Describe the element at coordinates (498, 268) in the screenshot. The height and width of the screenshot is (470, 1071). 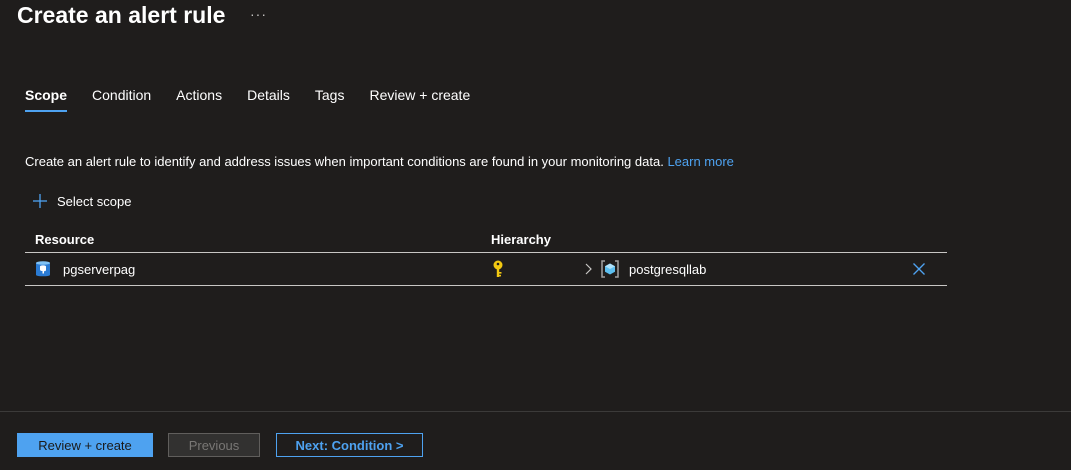
I see `key-icon` at that location.